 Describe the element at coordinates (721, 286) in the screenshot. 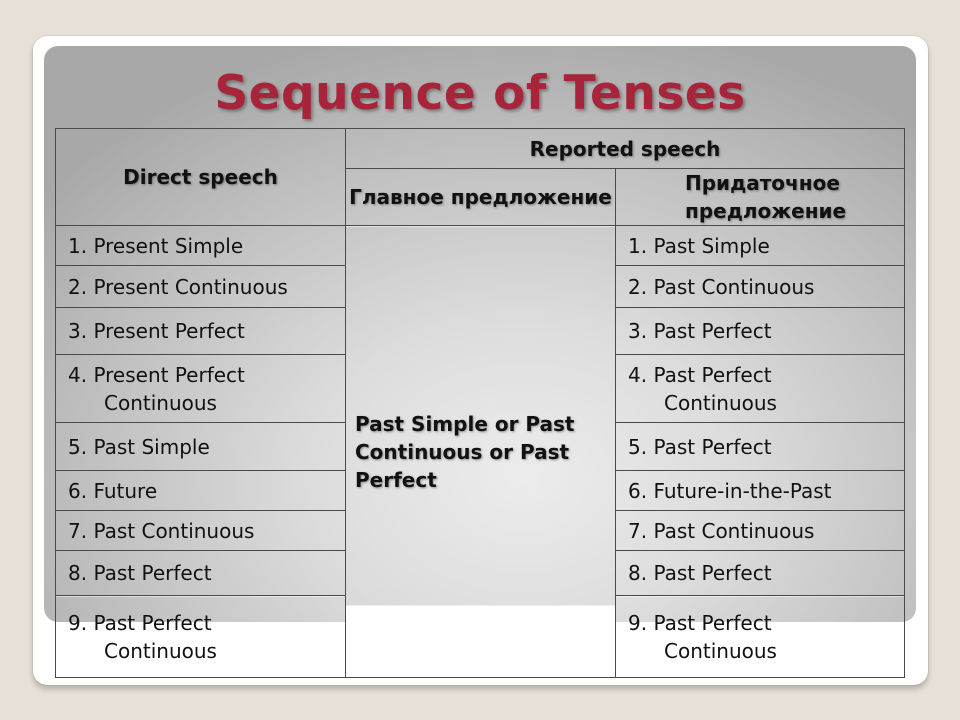

I see `reported-speech-text: 2. Past Continuous` at that location.